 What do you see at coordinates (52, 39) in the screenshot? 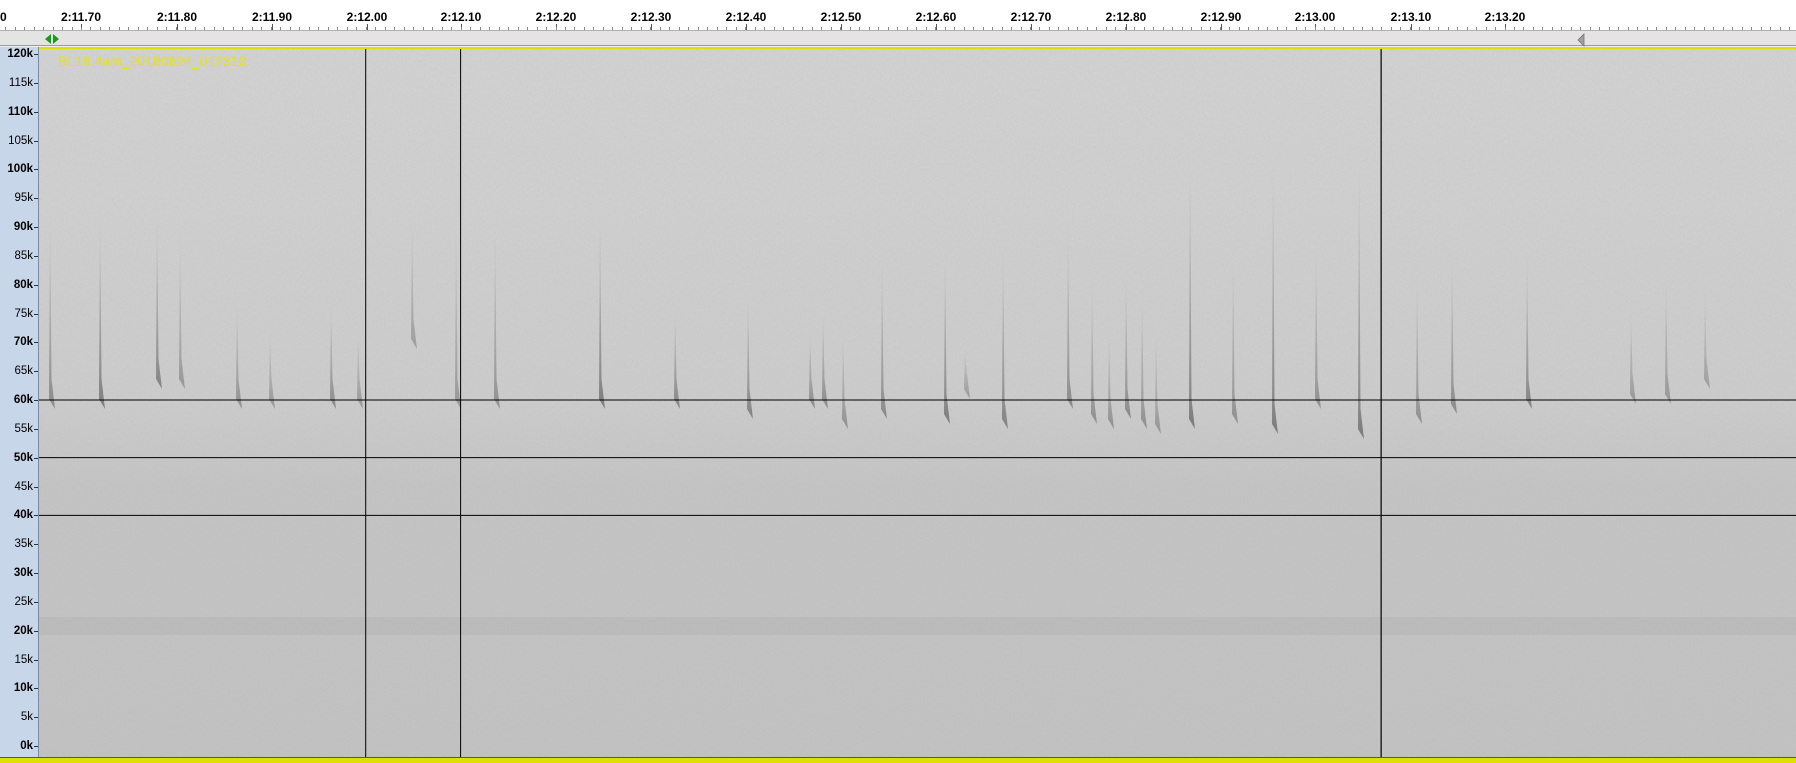
I see `play-head-marker-icon` at bounding box center [52, 39].